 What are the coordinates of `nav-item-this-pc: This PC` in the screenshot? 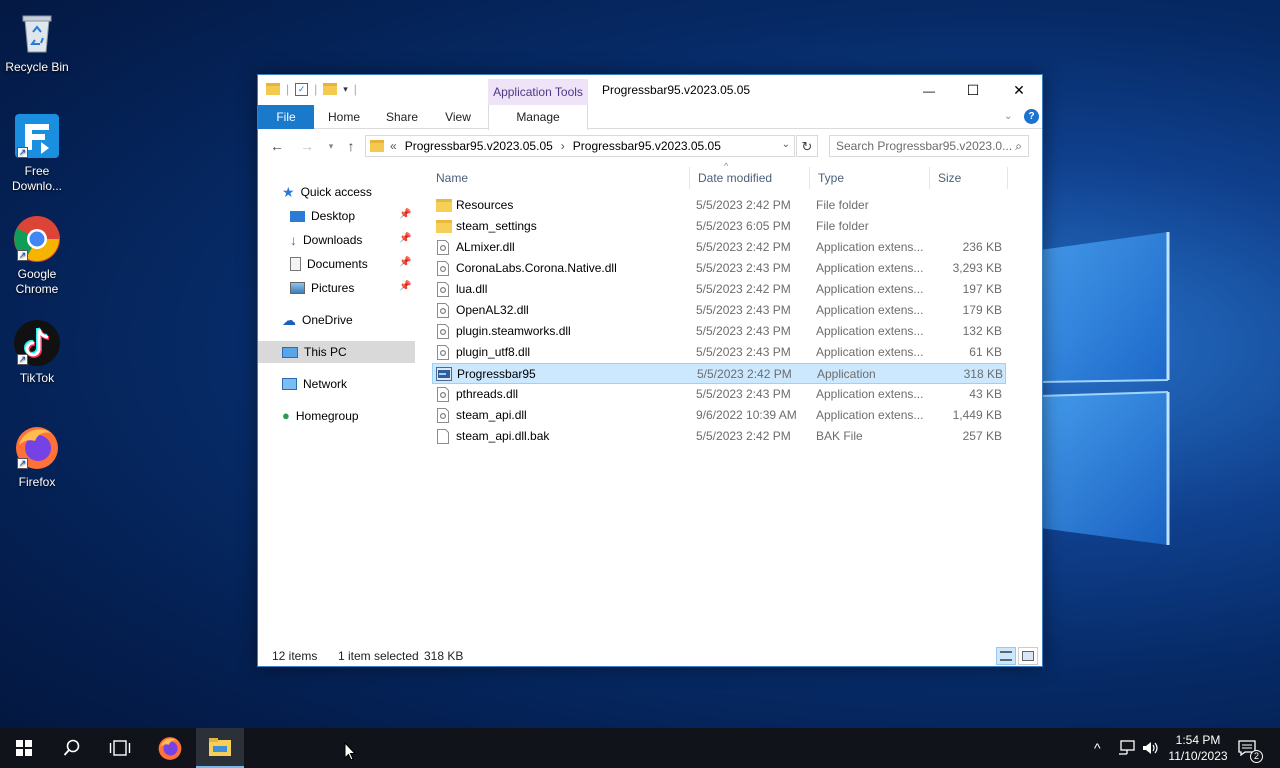 It's located at (336, 352).